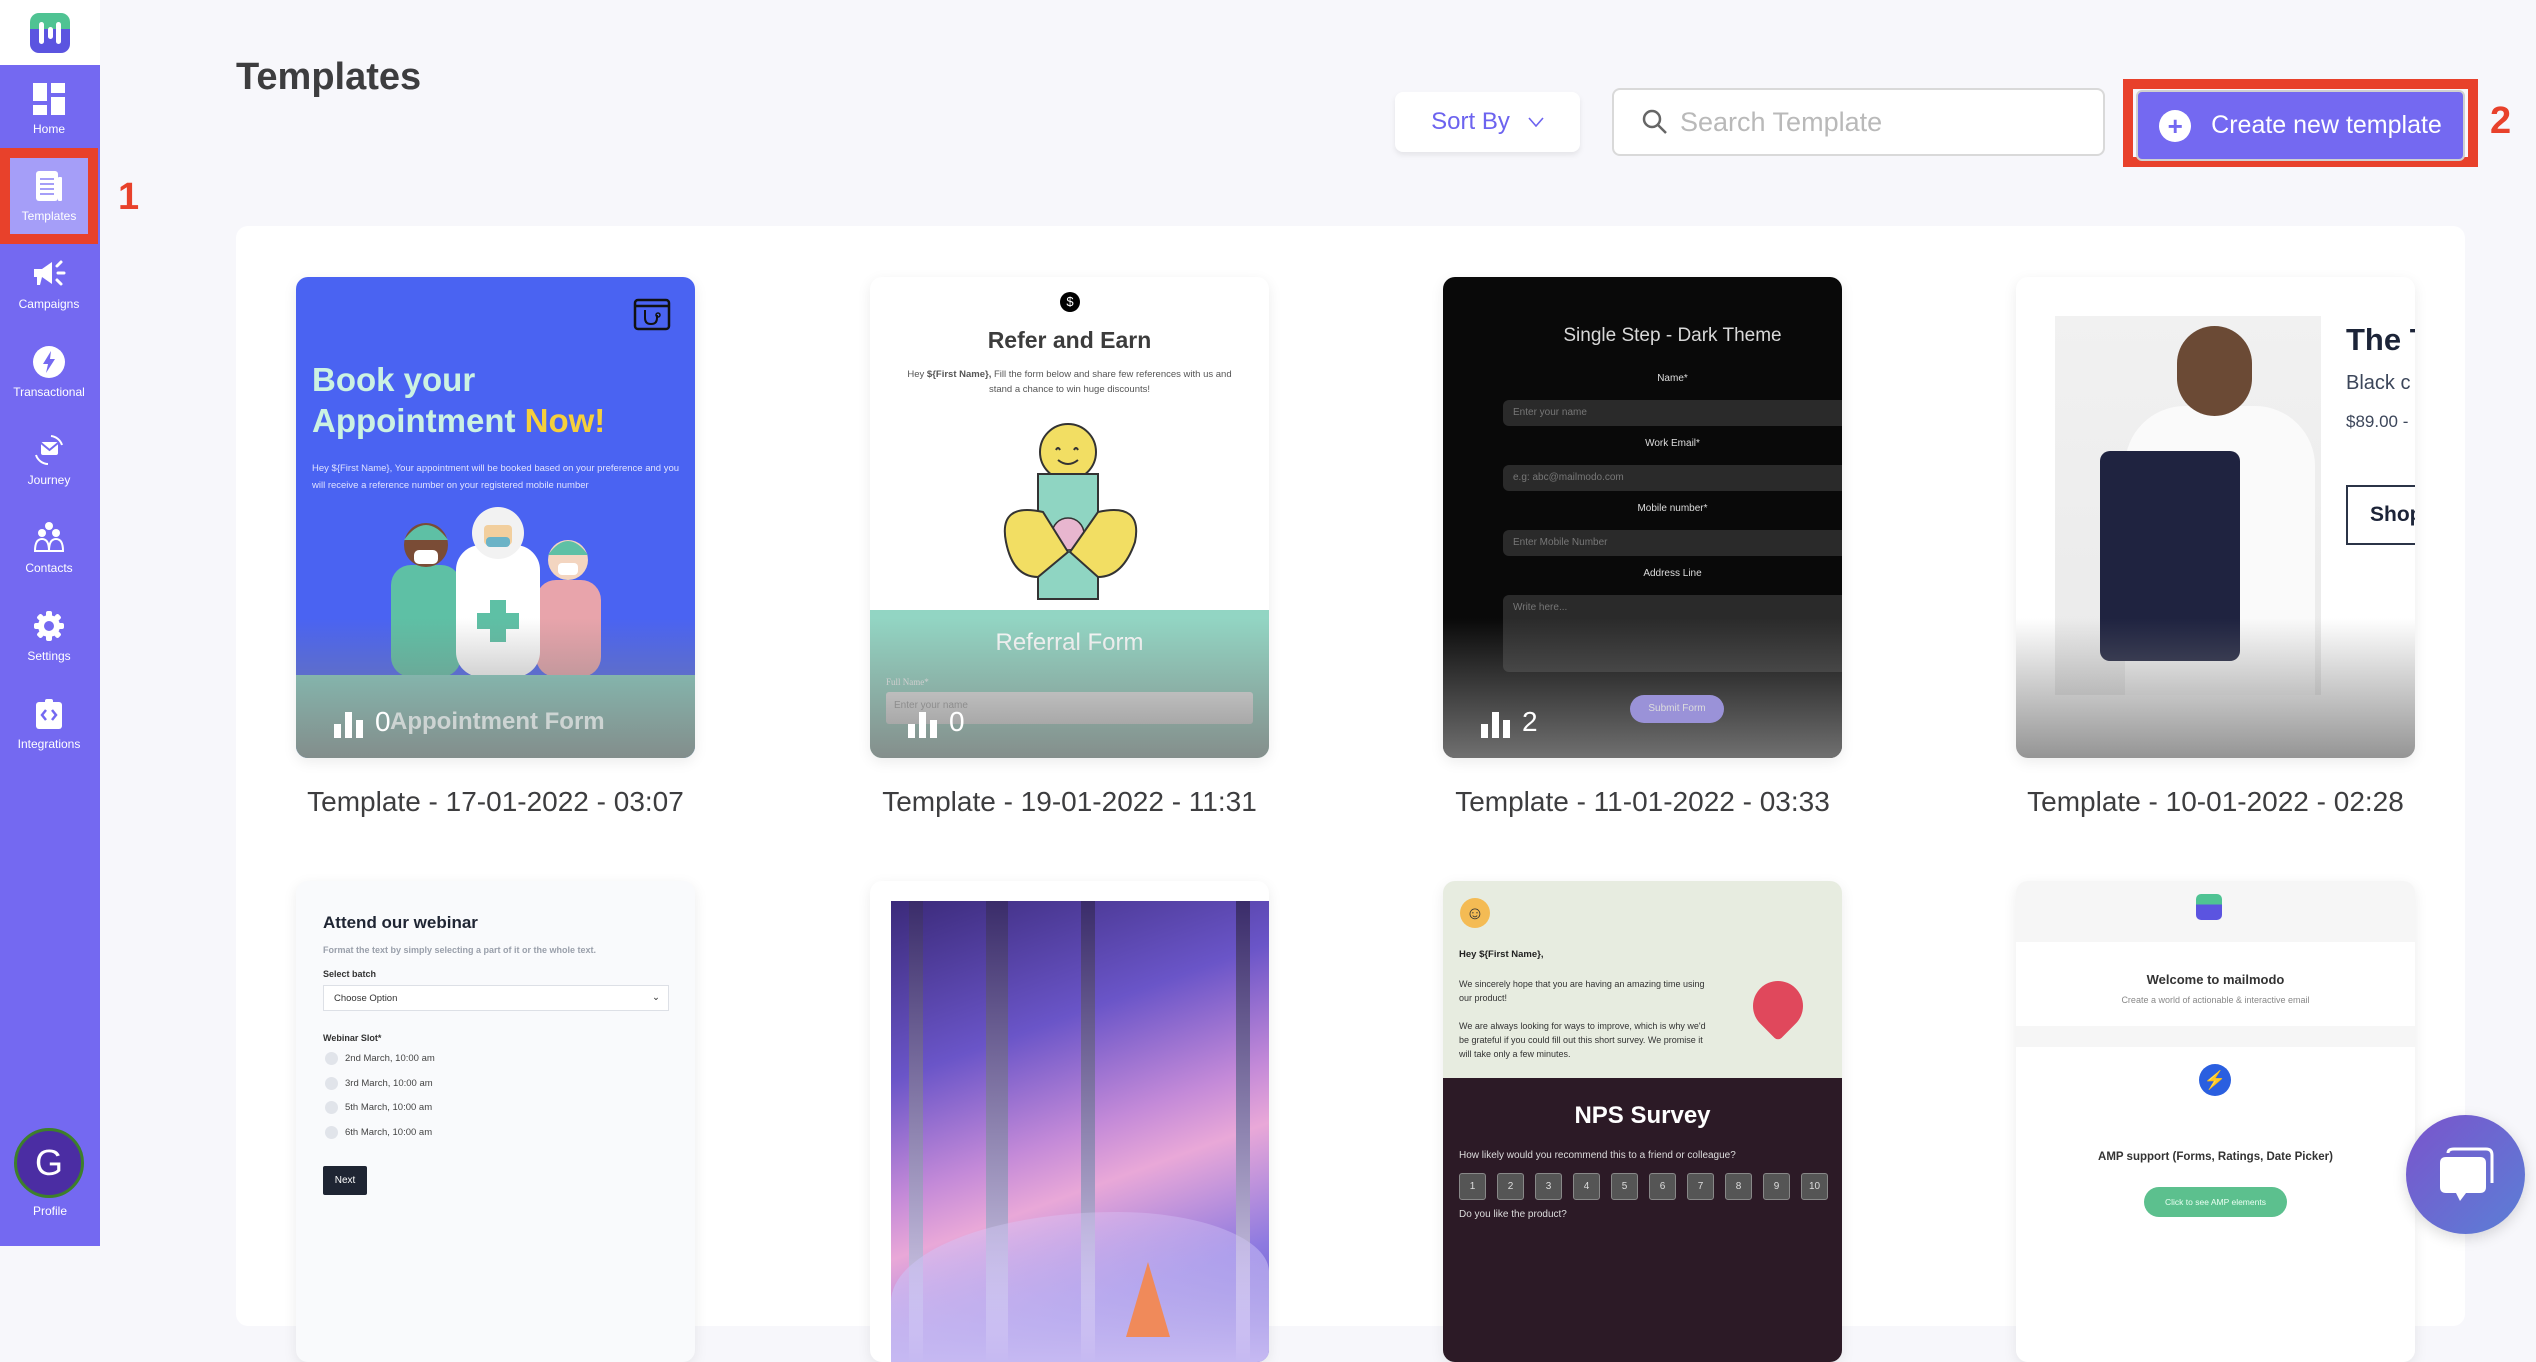 The width and height of the screenshot is (2536, 1362). I want to click on sort-by-label: Sort By, so click(1470, 121).